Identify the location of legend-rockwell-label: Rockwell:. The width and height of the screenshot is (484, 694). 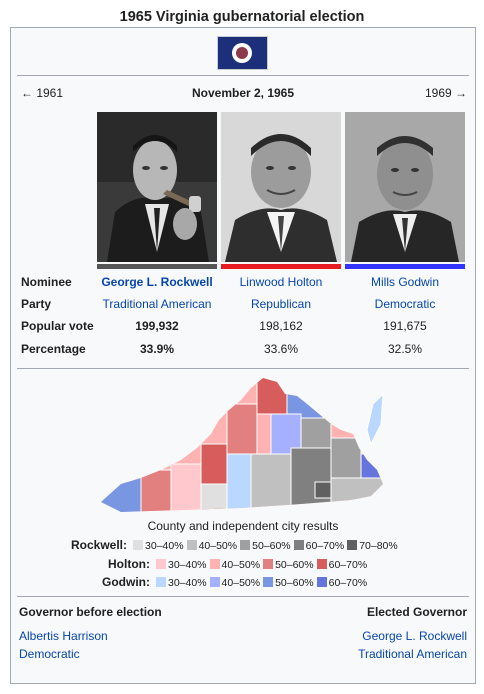
(99, 545).